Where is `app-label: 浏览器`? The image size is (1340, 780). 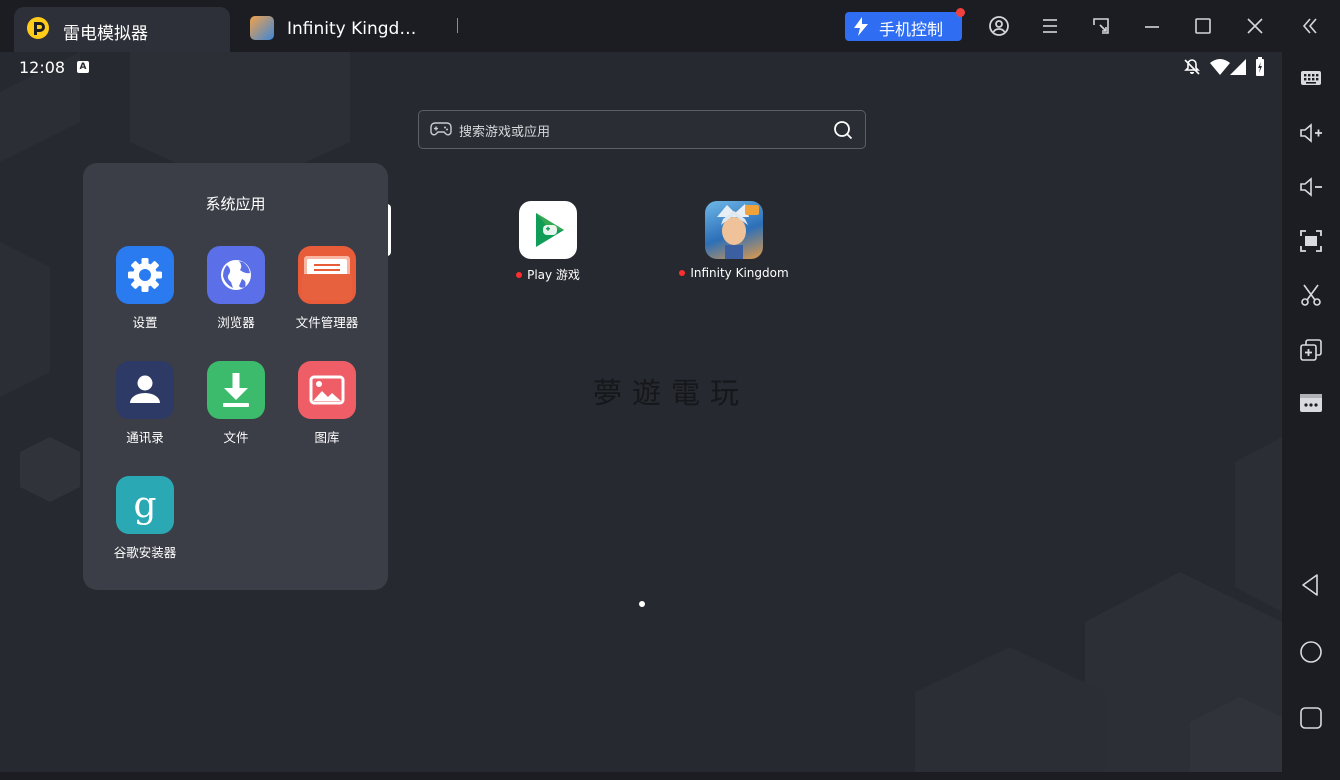
app-label: 浏览器 is located at coordinates (236, 322).